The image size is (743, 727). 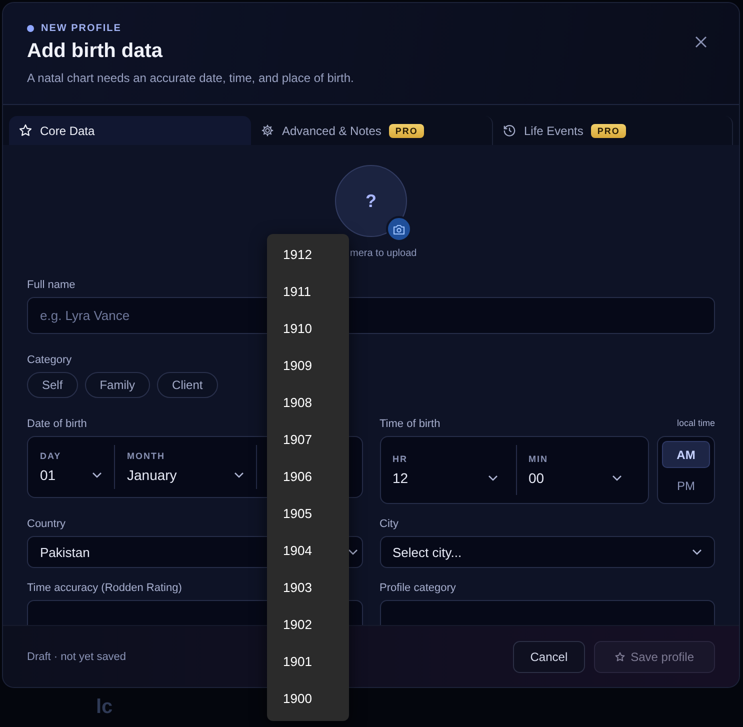 I want to click on year-option: 1908, so click(x=308, y=402).